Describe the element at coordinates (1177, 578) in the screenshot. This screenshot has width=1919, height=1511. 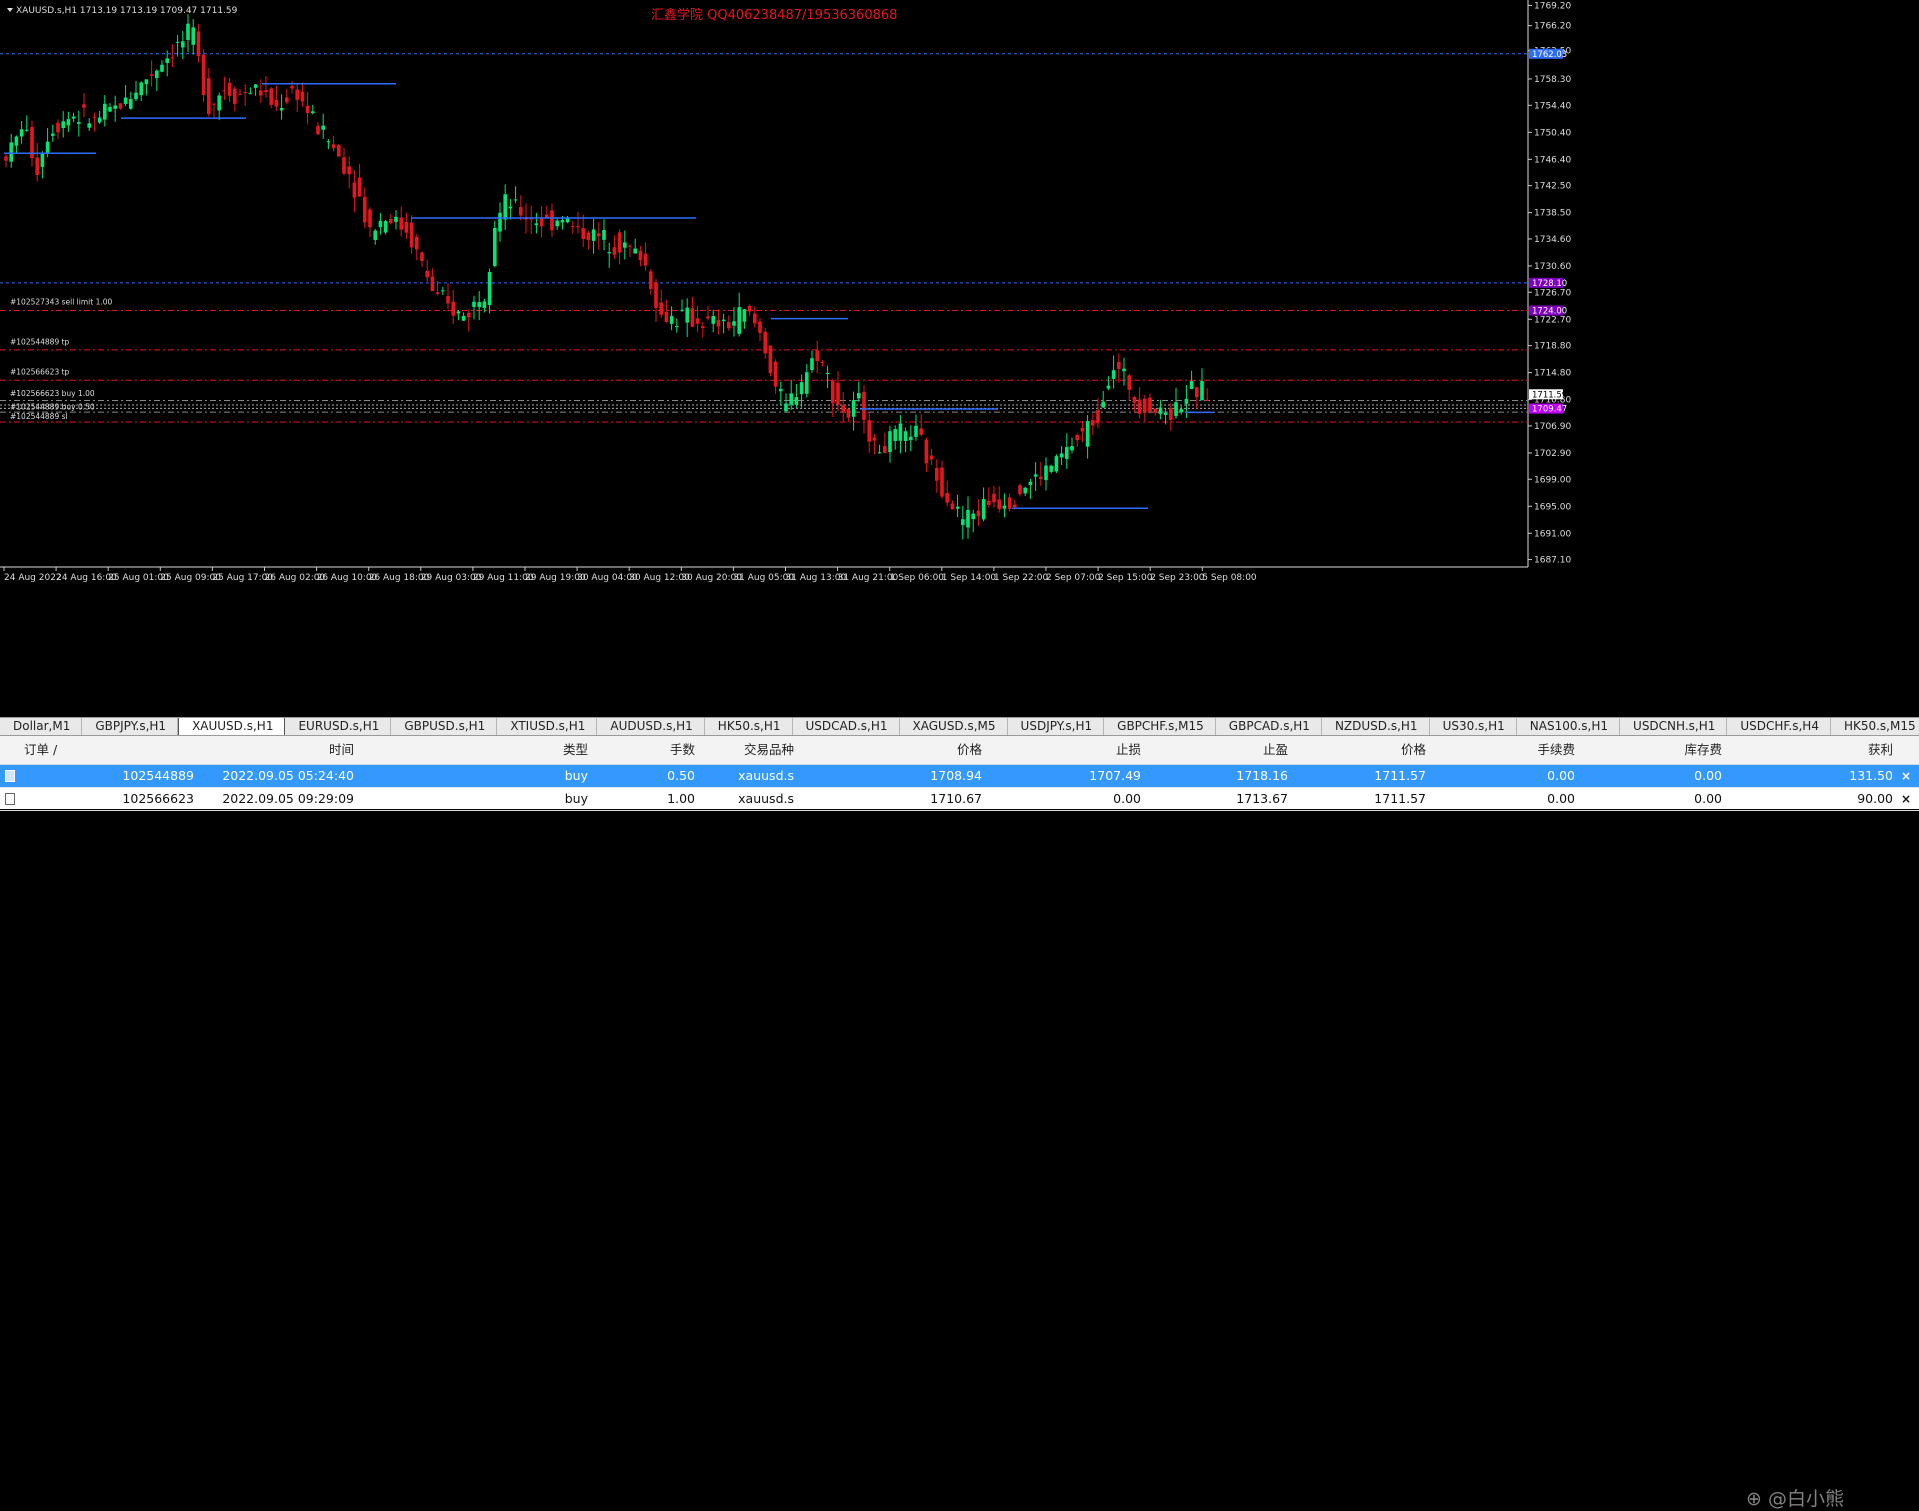
I see `time-tick-label: 2 Sep 23:00` at that location.